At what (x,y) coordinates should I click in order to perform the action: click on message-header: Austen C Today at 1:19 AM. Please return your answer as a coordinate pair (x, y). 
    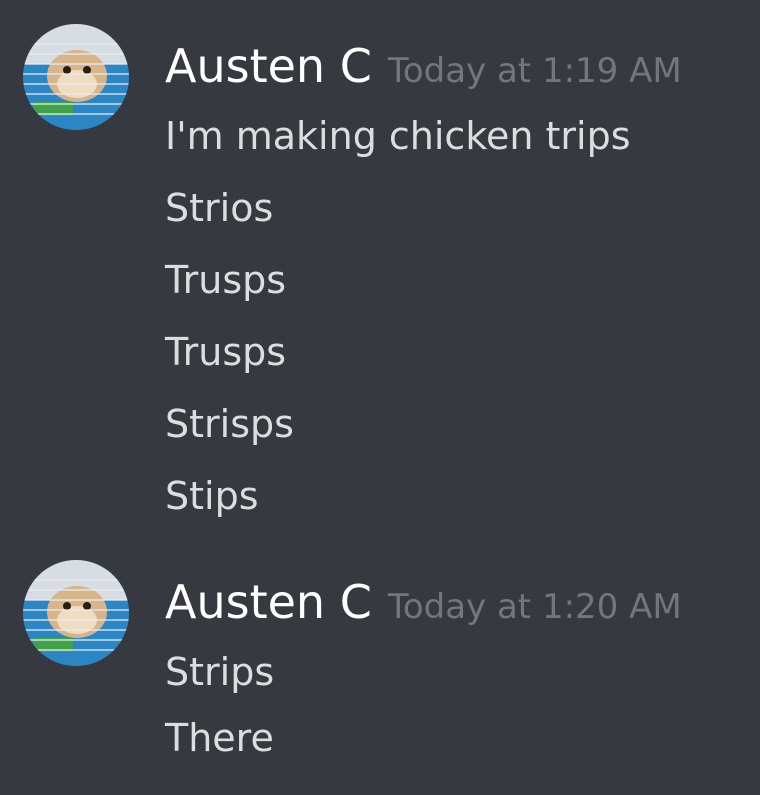
    Looking at the image, I should click on (423, 66).